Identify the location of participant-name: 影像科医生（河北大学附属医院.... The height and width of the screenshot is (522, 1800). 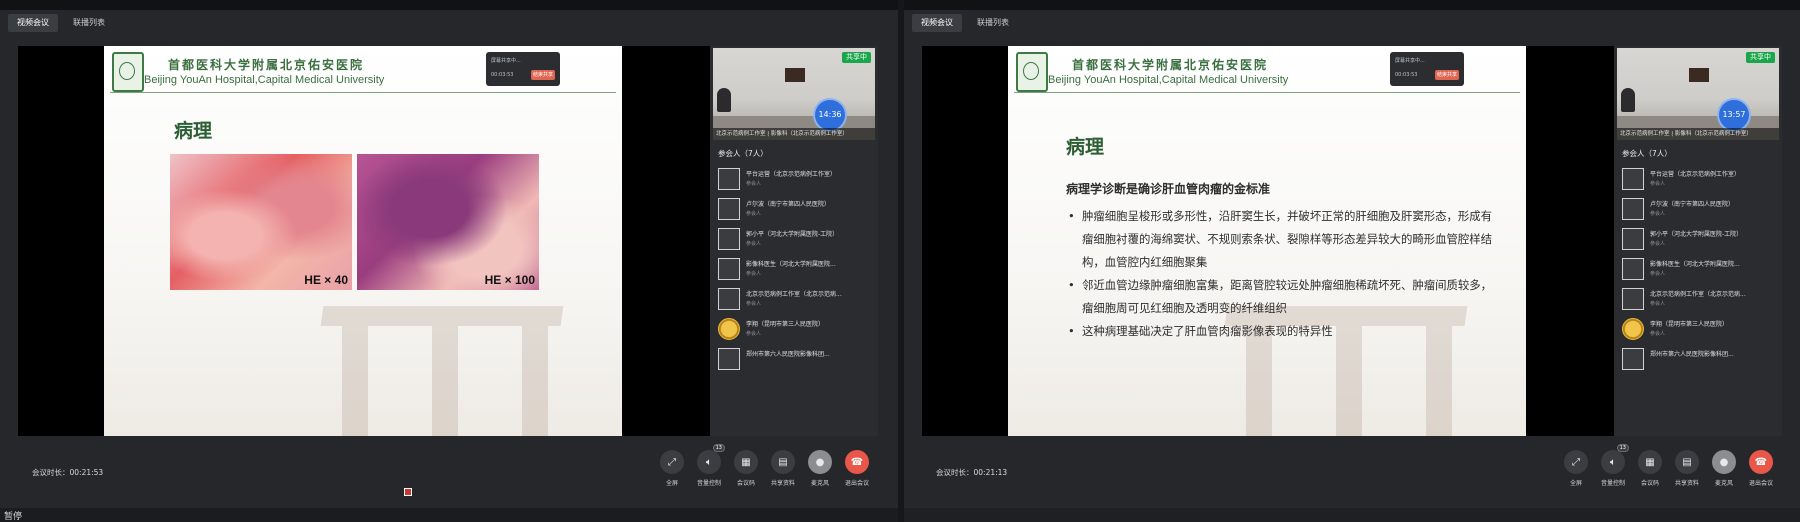
(1695, 264).